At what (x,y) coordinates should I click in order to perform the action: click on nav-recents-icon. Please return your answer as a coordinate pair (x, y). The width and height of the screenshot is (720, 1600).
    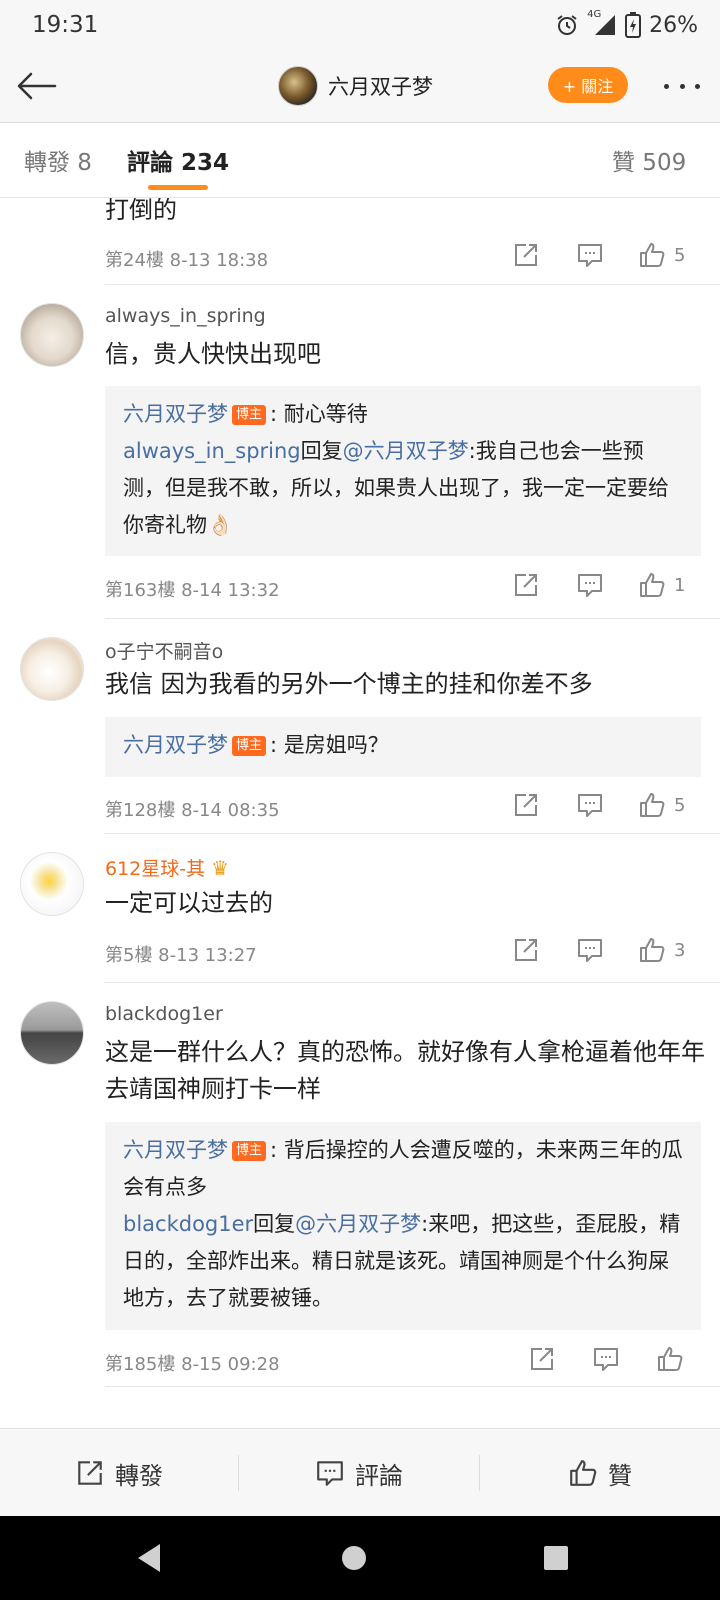
    Looking at the image, I should click on (556, 1558).